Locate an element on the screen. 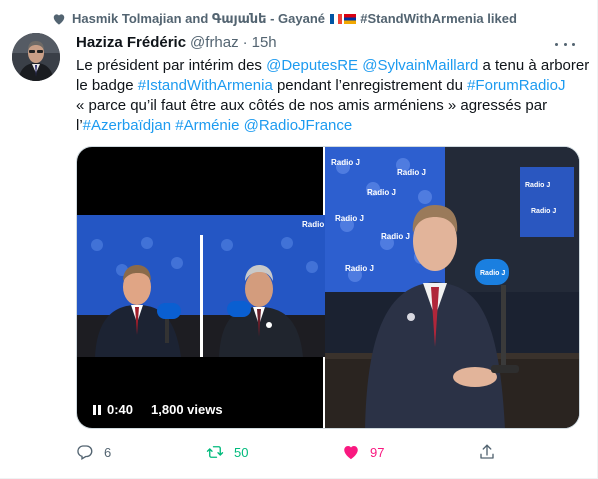 The height and width of the screenshot is (479, 598). text-segment: Le président par intérim des is located at coordinates (171, 65).